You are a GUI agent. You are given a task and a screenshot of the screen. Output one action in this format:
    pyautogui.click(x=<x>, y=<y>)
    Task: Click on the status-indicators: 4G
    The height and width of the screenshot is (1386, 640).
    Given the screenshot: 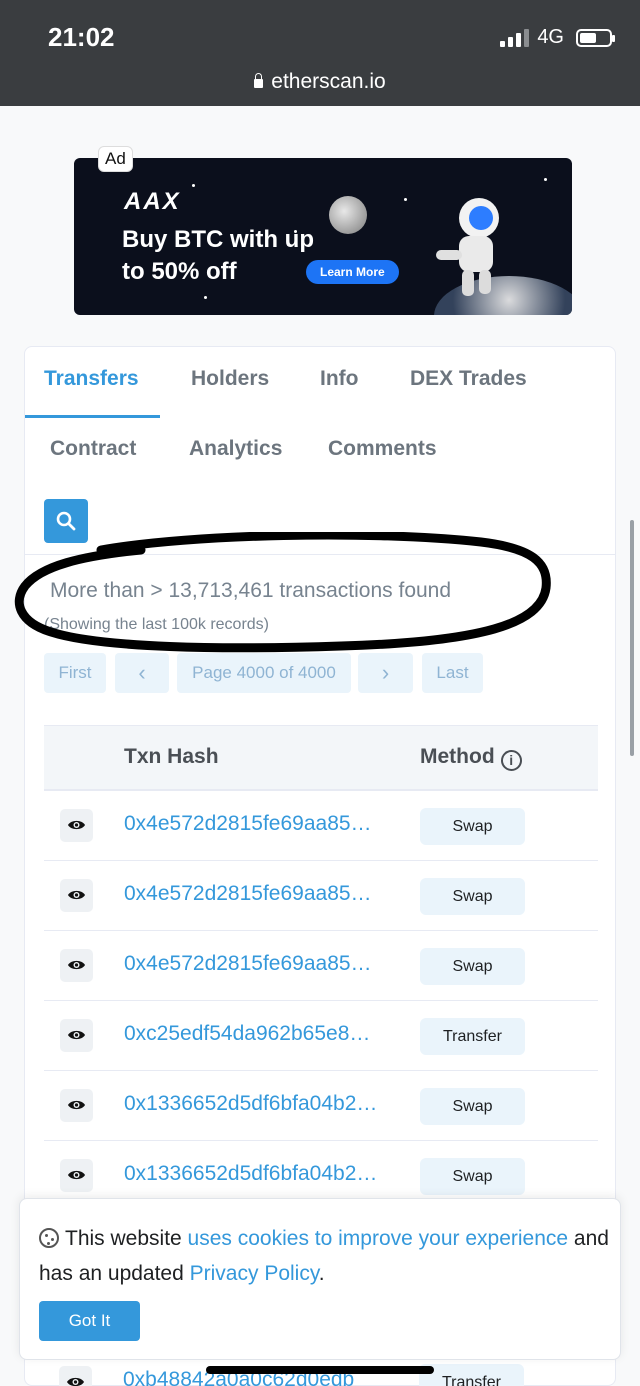 What is the action you would take?
    pyautogui.click(x=557, y=37)
    